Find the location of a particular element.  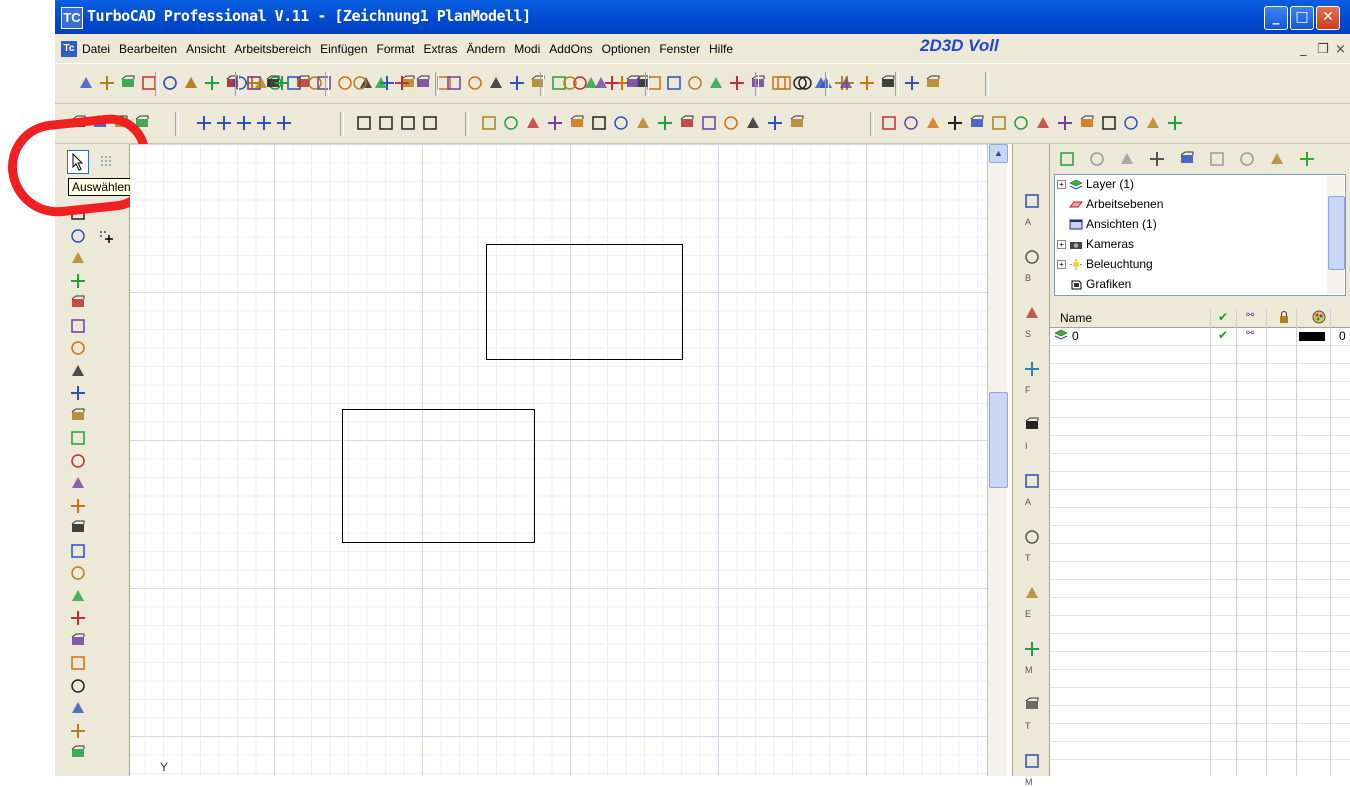

tree-item: + Beleuchtung is located at coordinates (1105, 264).